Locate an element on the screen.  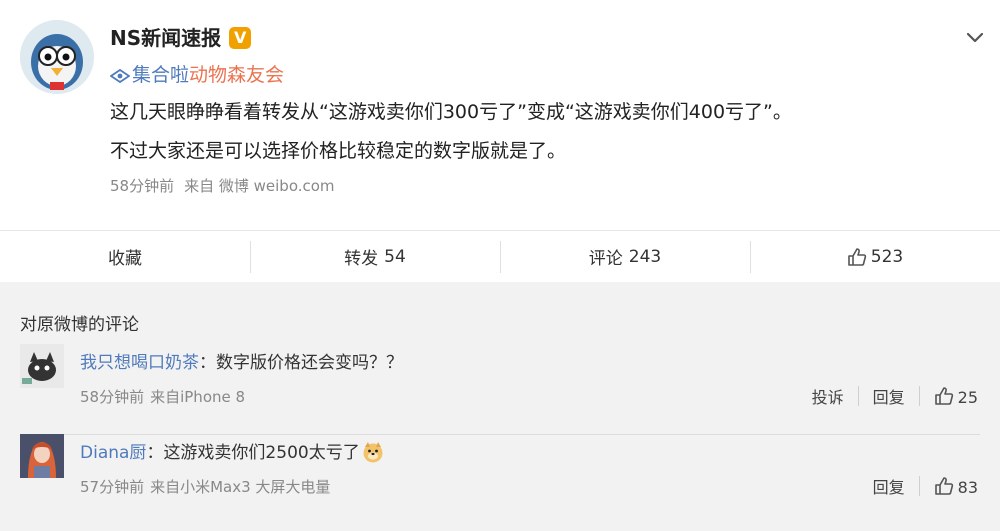
commenter-name: 我只想喝口奶茶 is located at coordinates (139, 363).